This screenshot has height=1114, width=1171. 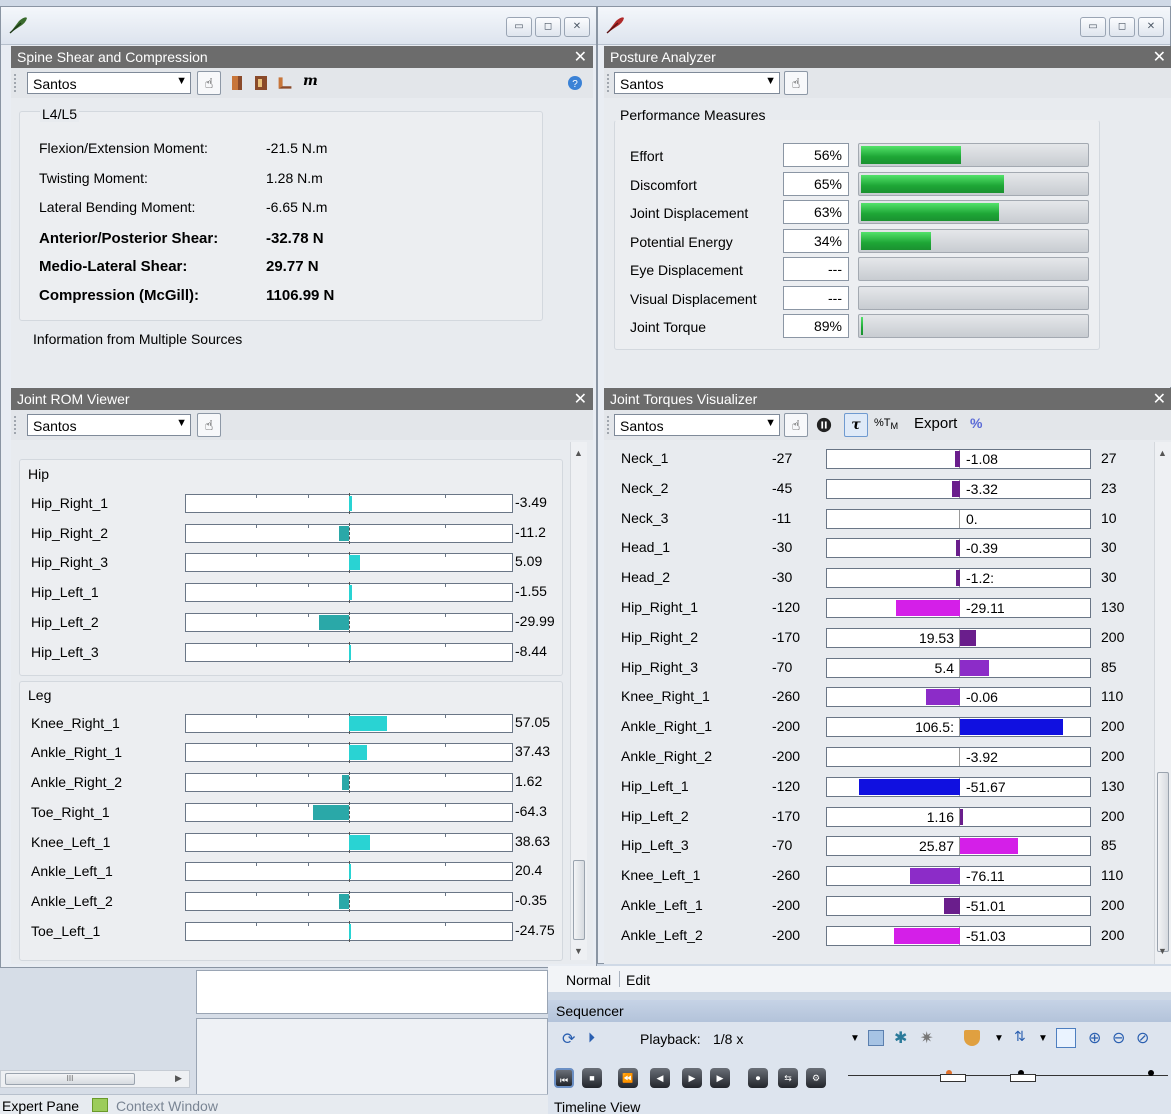 I want to click on measure-percent-box: 56%, so click(x=816, y=155).